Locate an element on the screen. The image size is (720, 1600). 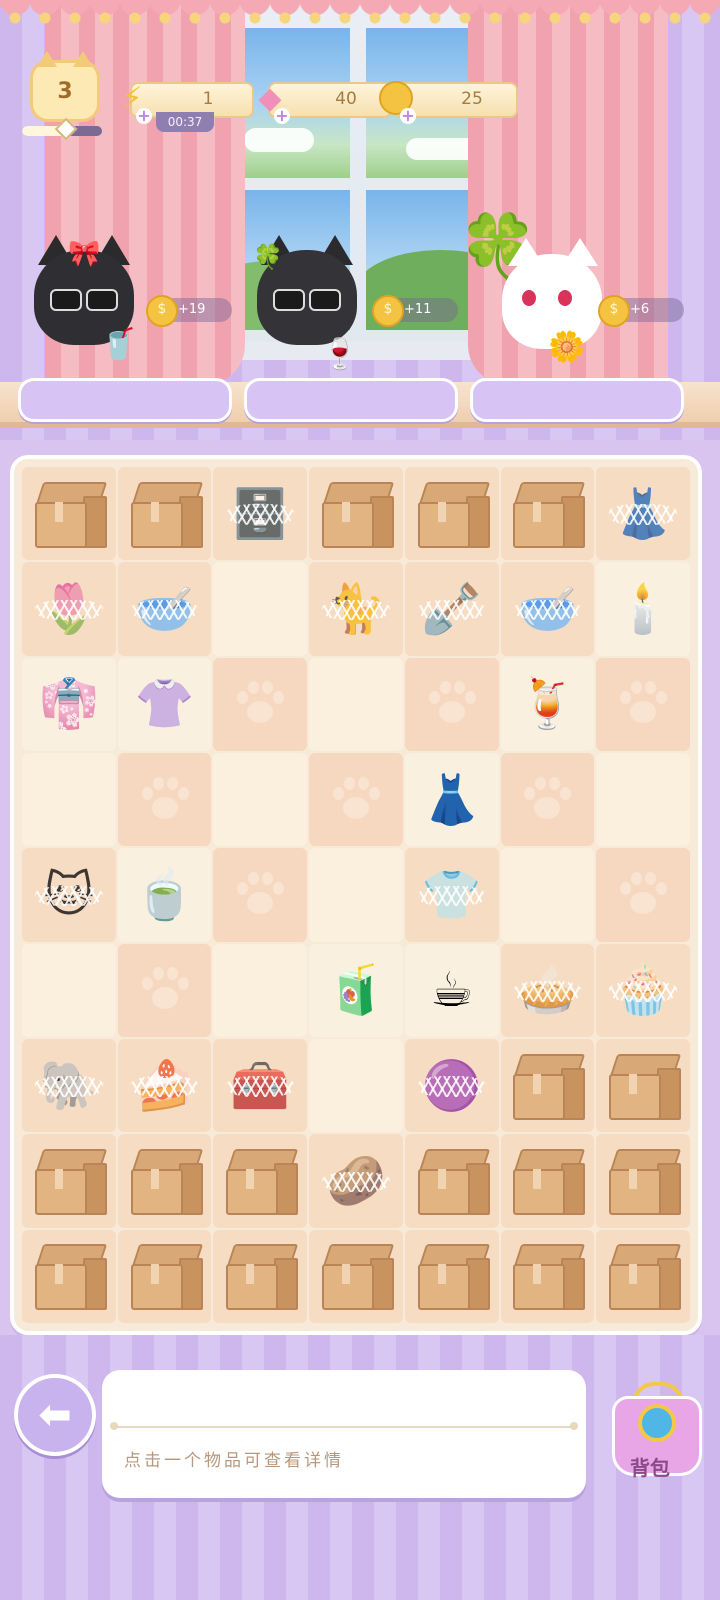
energy-timer: 00:37 is located at coordinates (185, 122).